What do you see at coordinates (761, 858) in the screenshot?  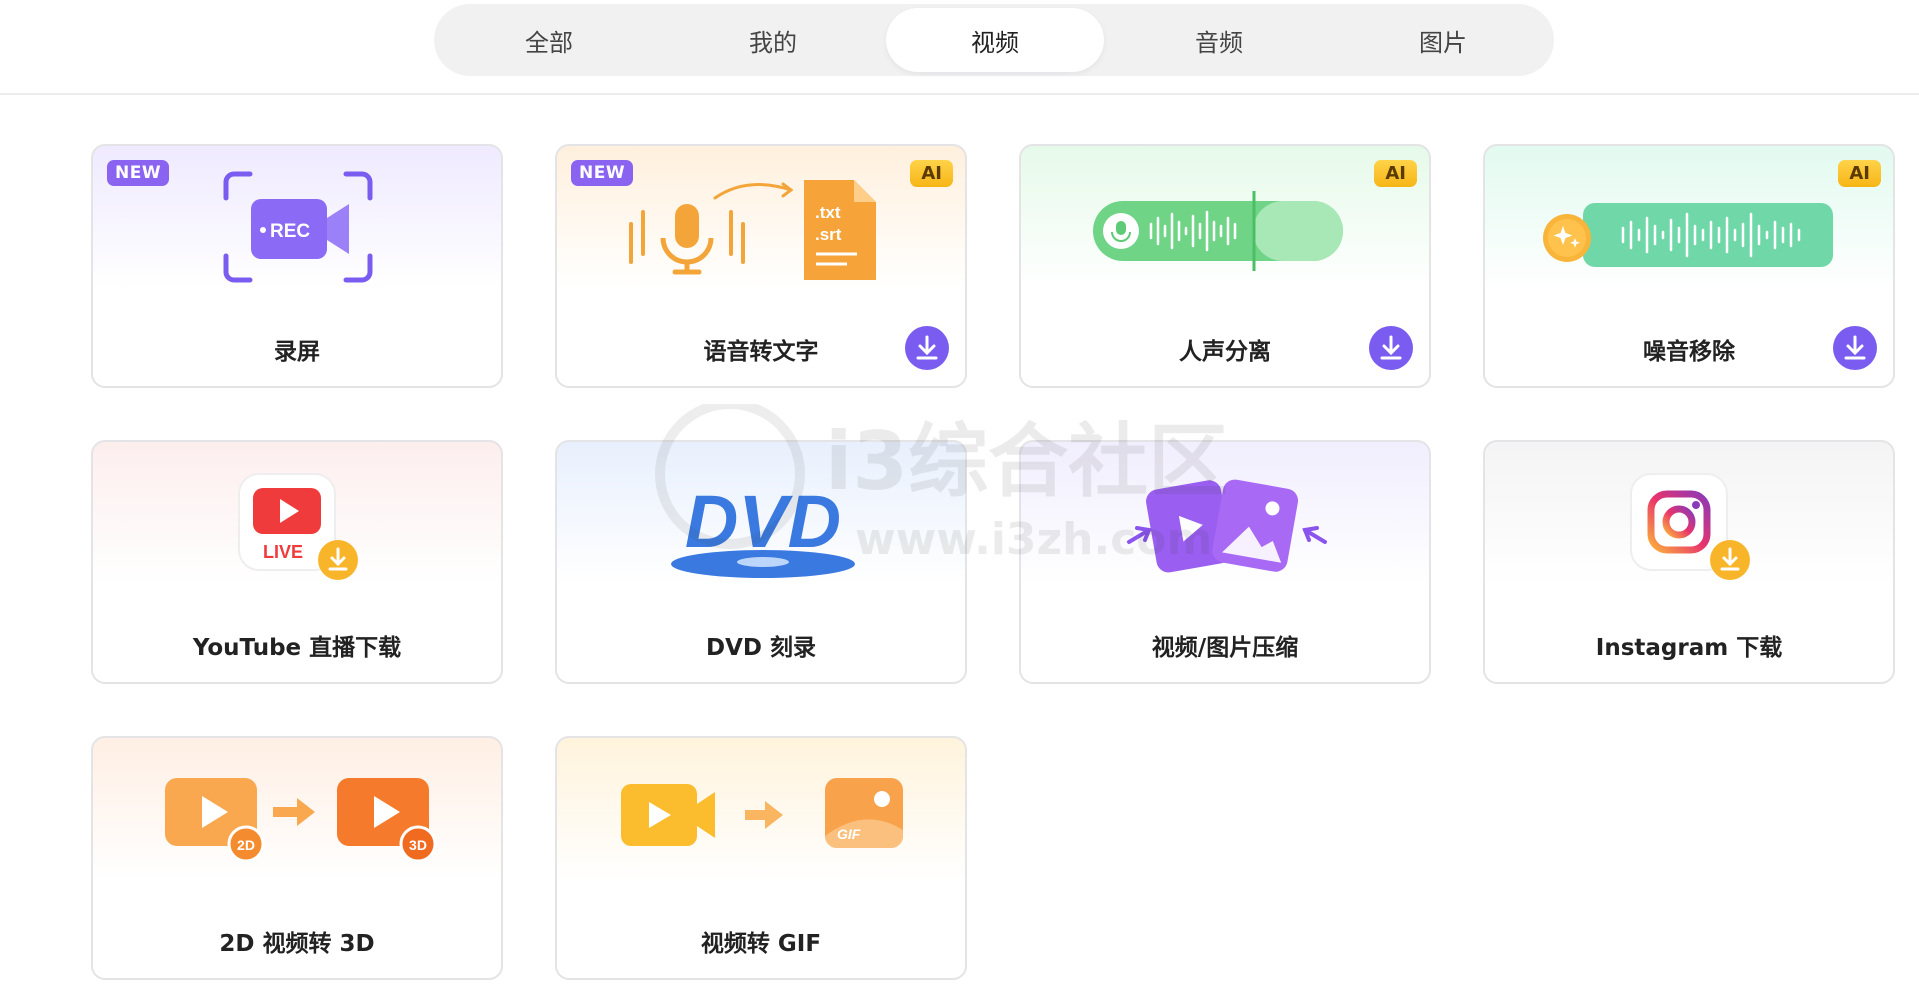 I see `tool-card-video-to-gif: GIF 视频转 GIF` at bounding box center [761, 858].